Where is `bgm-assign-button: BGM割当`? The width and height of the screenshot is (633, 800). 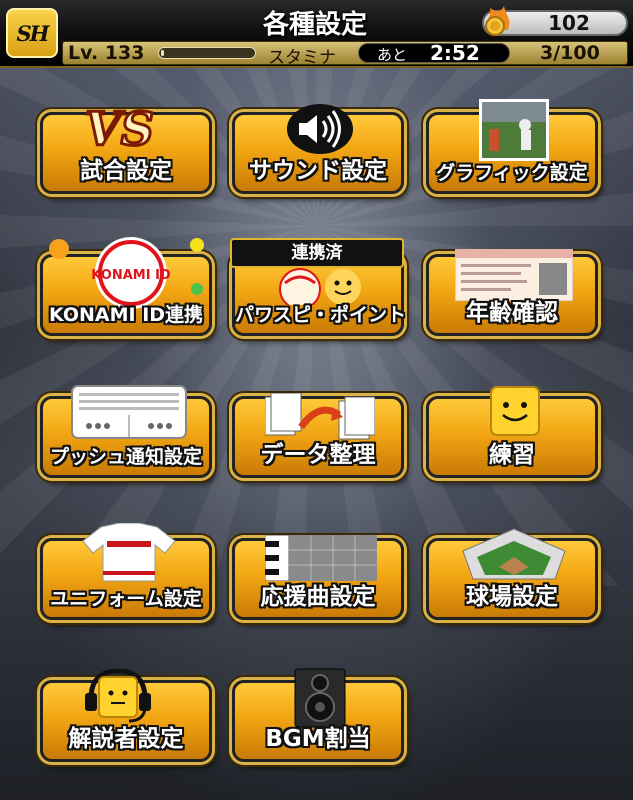
bgm-assign-button: BGM割当 is located at coordinates (318, 715).